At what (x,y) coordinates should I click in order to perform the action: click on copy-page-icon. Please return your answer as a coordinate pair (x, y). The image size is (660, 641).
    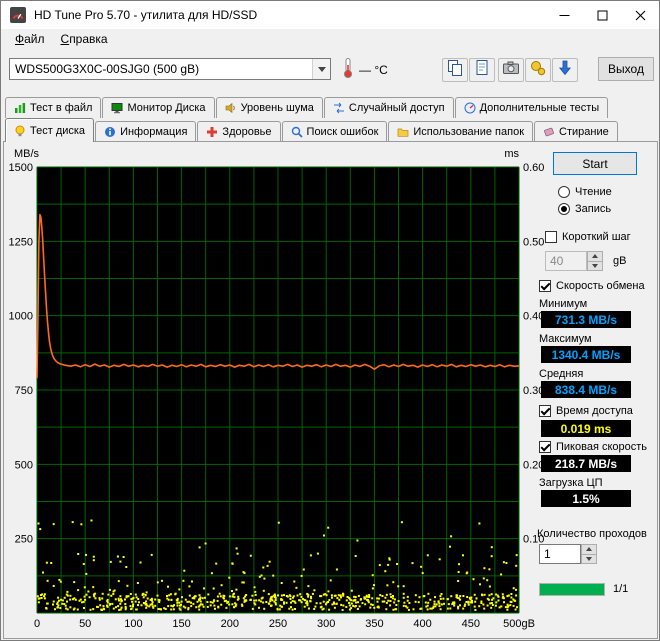
    Looking at the image, I should click on (482, 70).